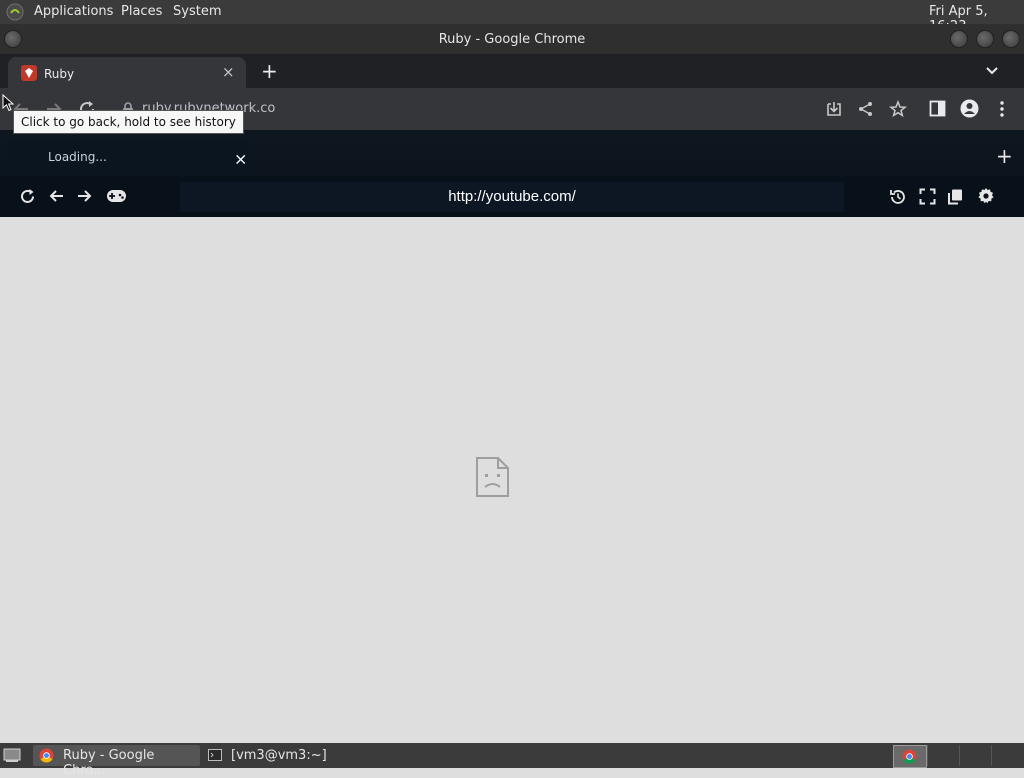 Image resolution: width=1024 pixels, height=778 pixels. I want to click on back-button-tooltip: Click to go back, hold to see history, so click(128, 122).